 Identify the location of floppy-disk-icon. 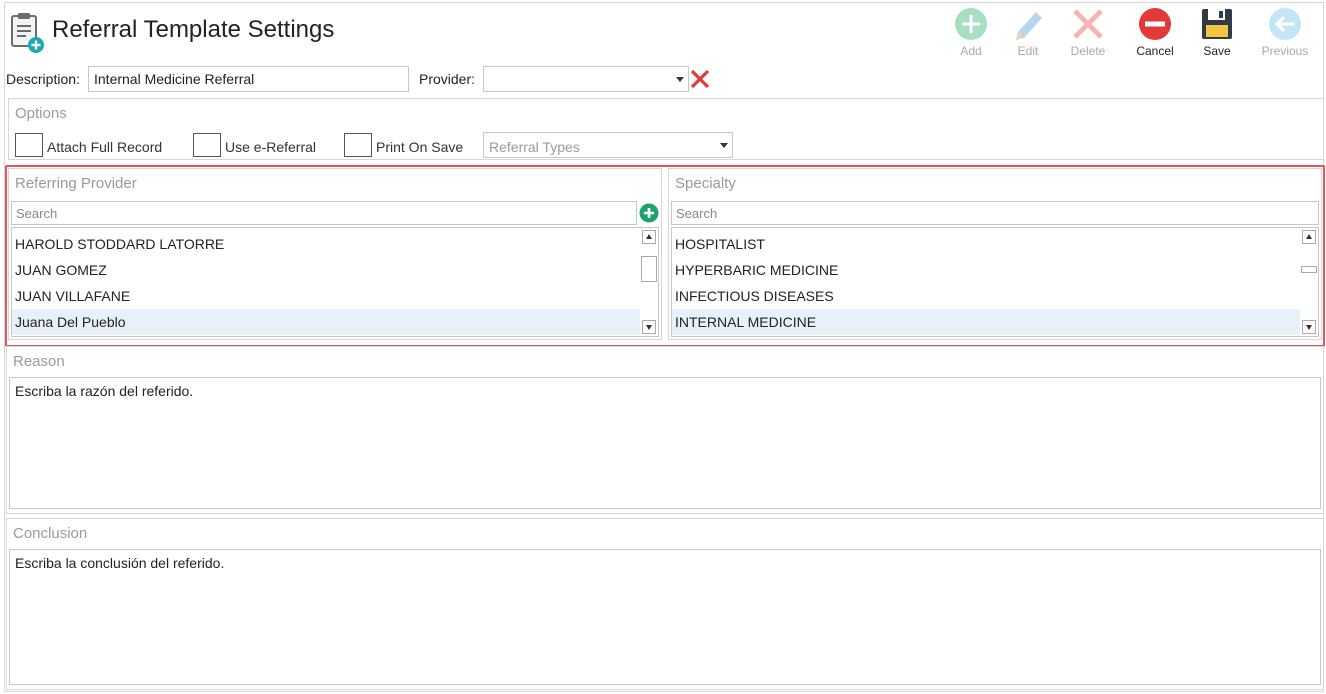
(1217, 24).